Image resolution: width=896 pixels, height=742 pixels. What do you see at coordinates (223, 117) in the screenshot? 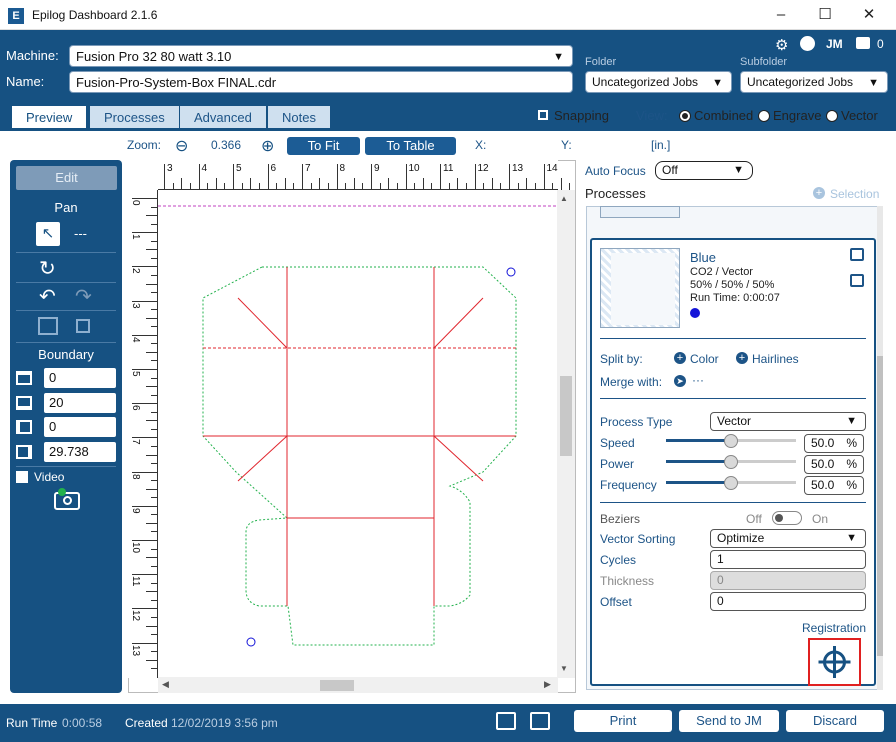
I see `tab-advanced: Advanced` at bounding box center [223, 117].